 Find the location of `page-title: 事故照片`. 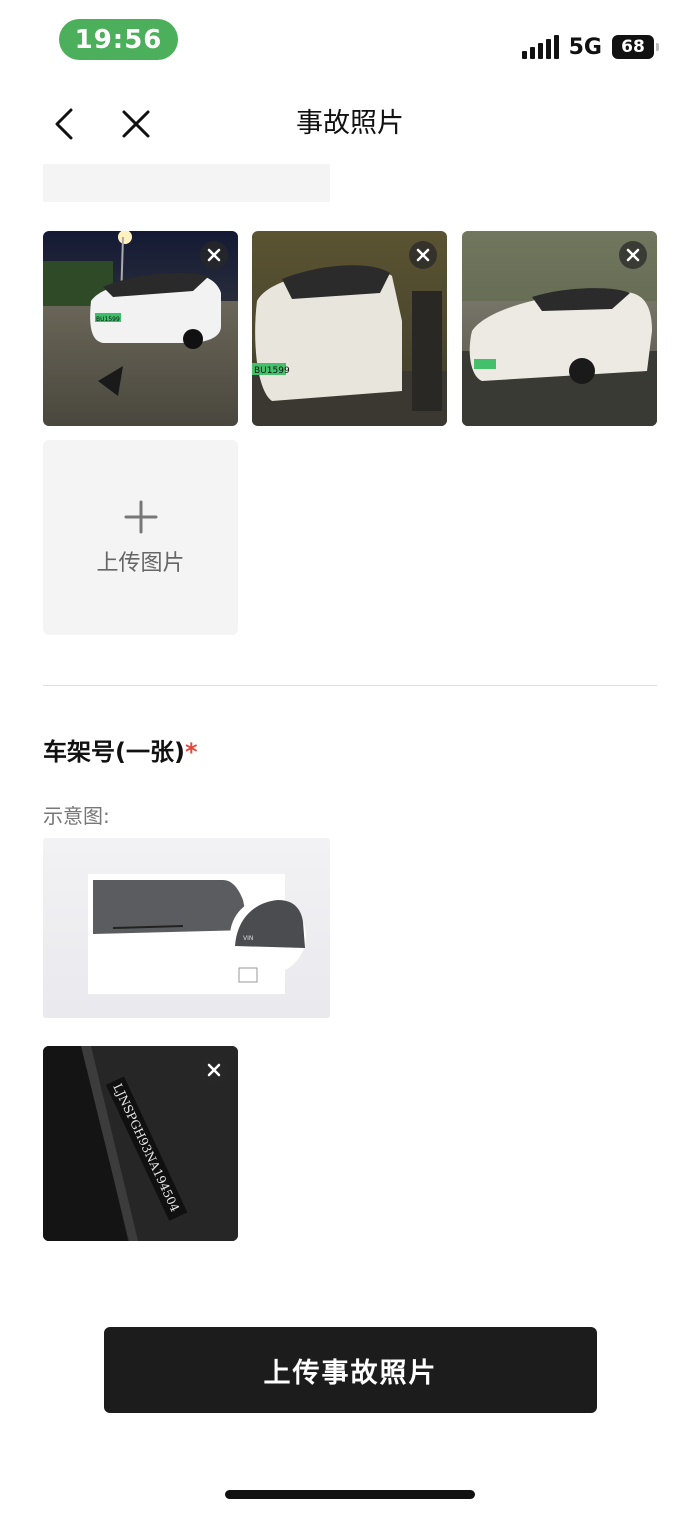

page-title: 事故照片 is located at coordinates (350, 123).